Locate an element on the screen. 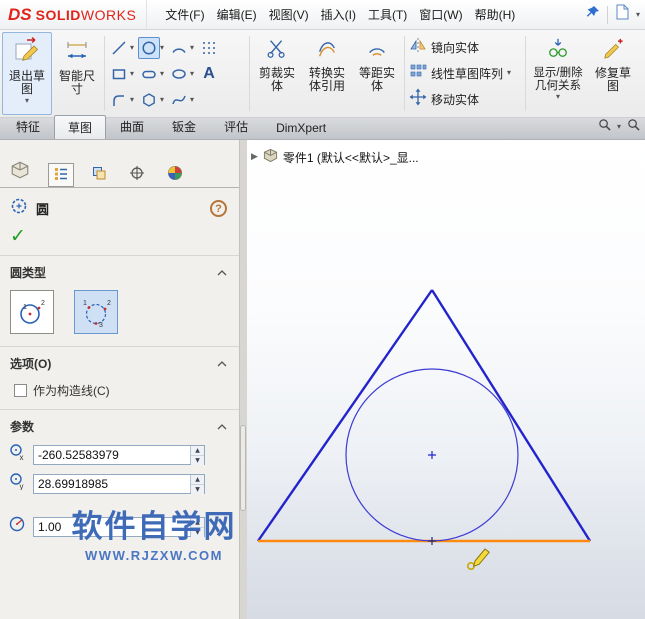  rectangle-tool-button is located at coordinates (119, 74).